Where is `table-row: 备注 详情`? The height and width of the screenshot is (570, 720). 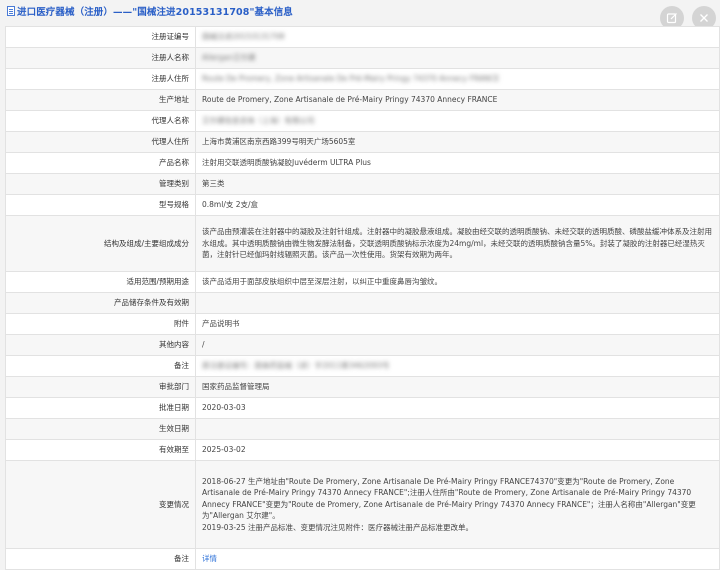 table-row: 备注 详情 is located at coordinates (362, 559).